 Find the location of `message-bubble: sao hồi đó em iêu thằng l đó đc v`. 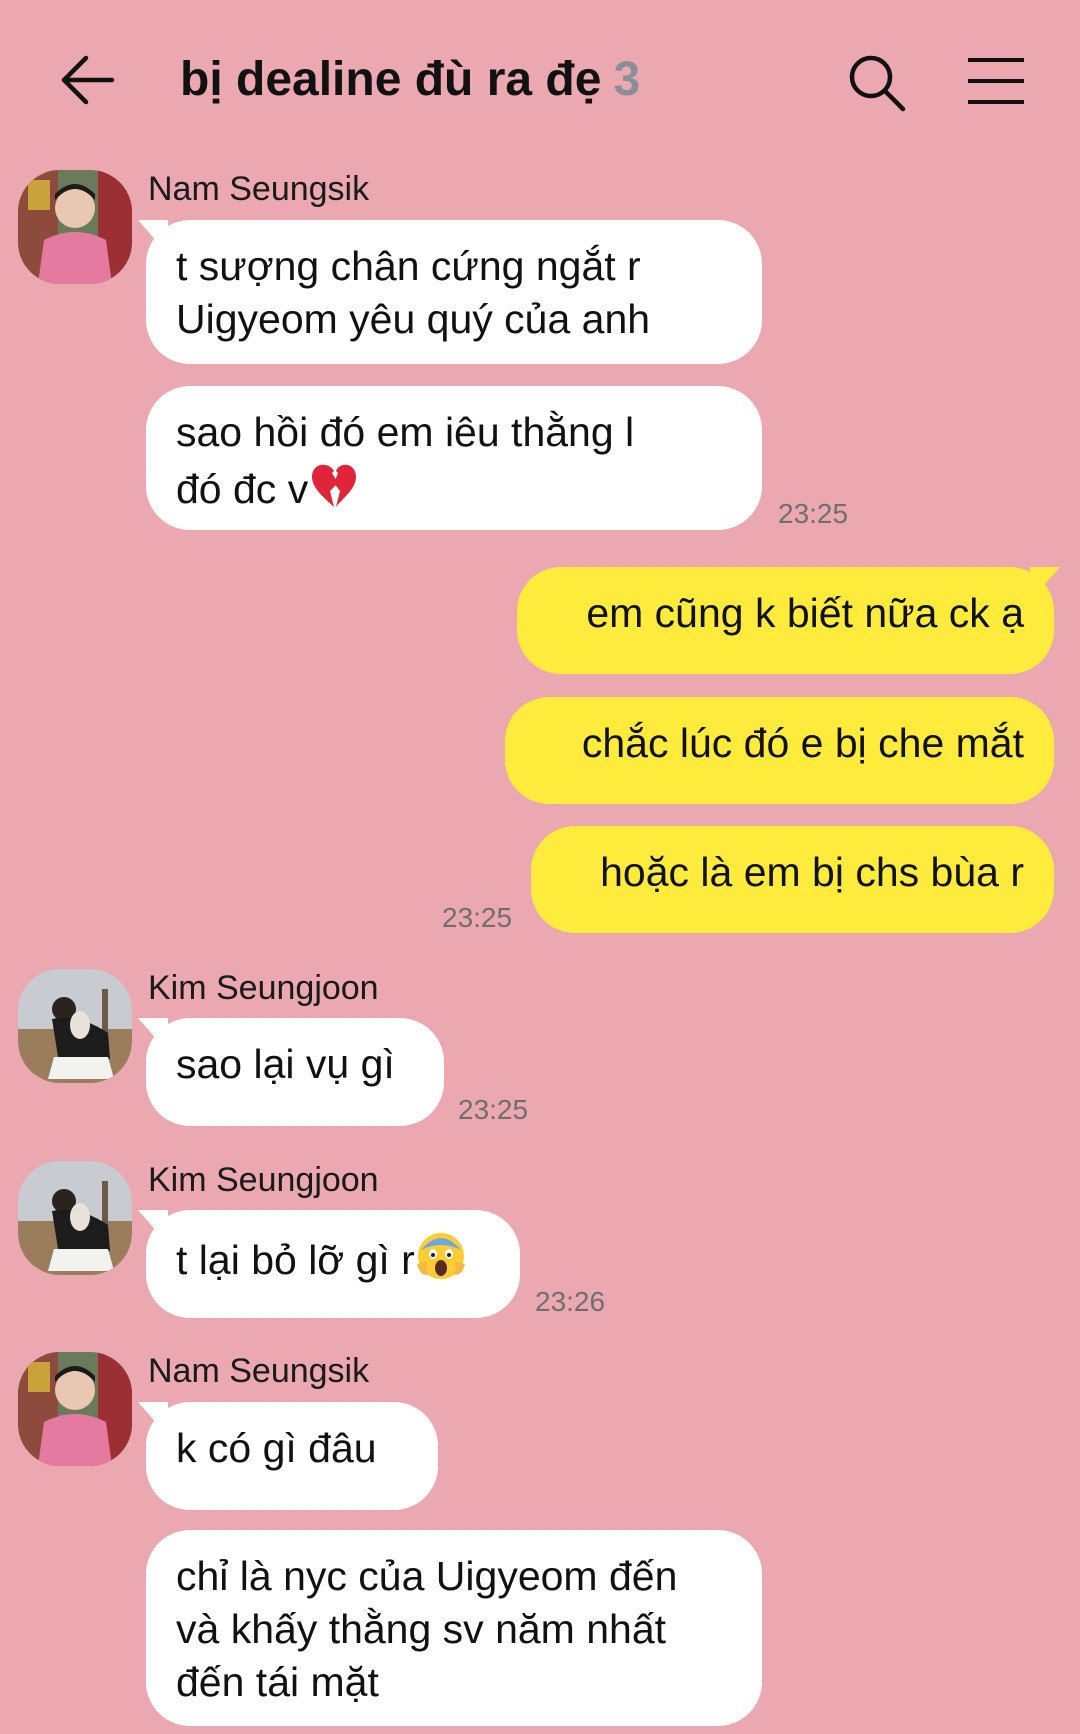

message-bubble: sao hồi đó em iêu thằng l đó đc v is located at coordinates (454, 458).